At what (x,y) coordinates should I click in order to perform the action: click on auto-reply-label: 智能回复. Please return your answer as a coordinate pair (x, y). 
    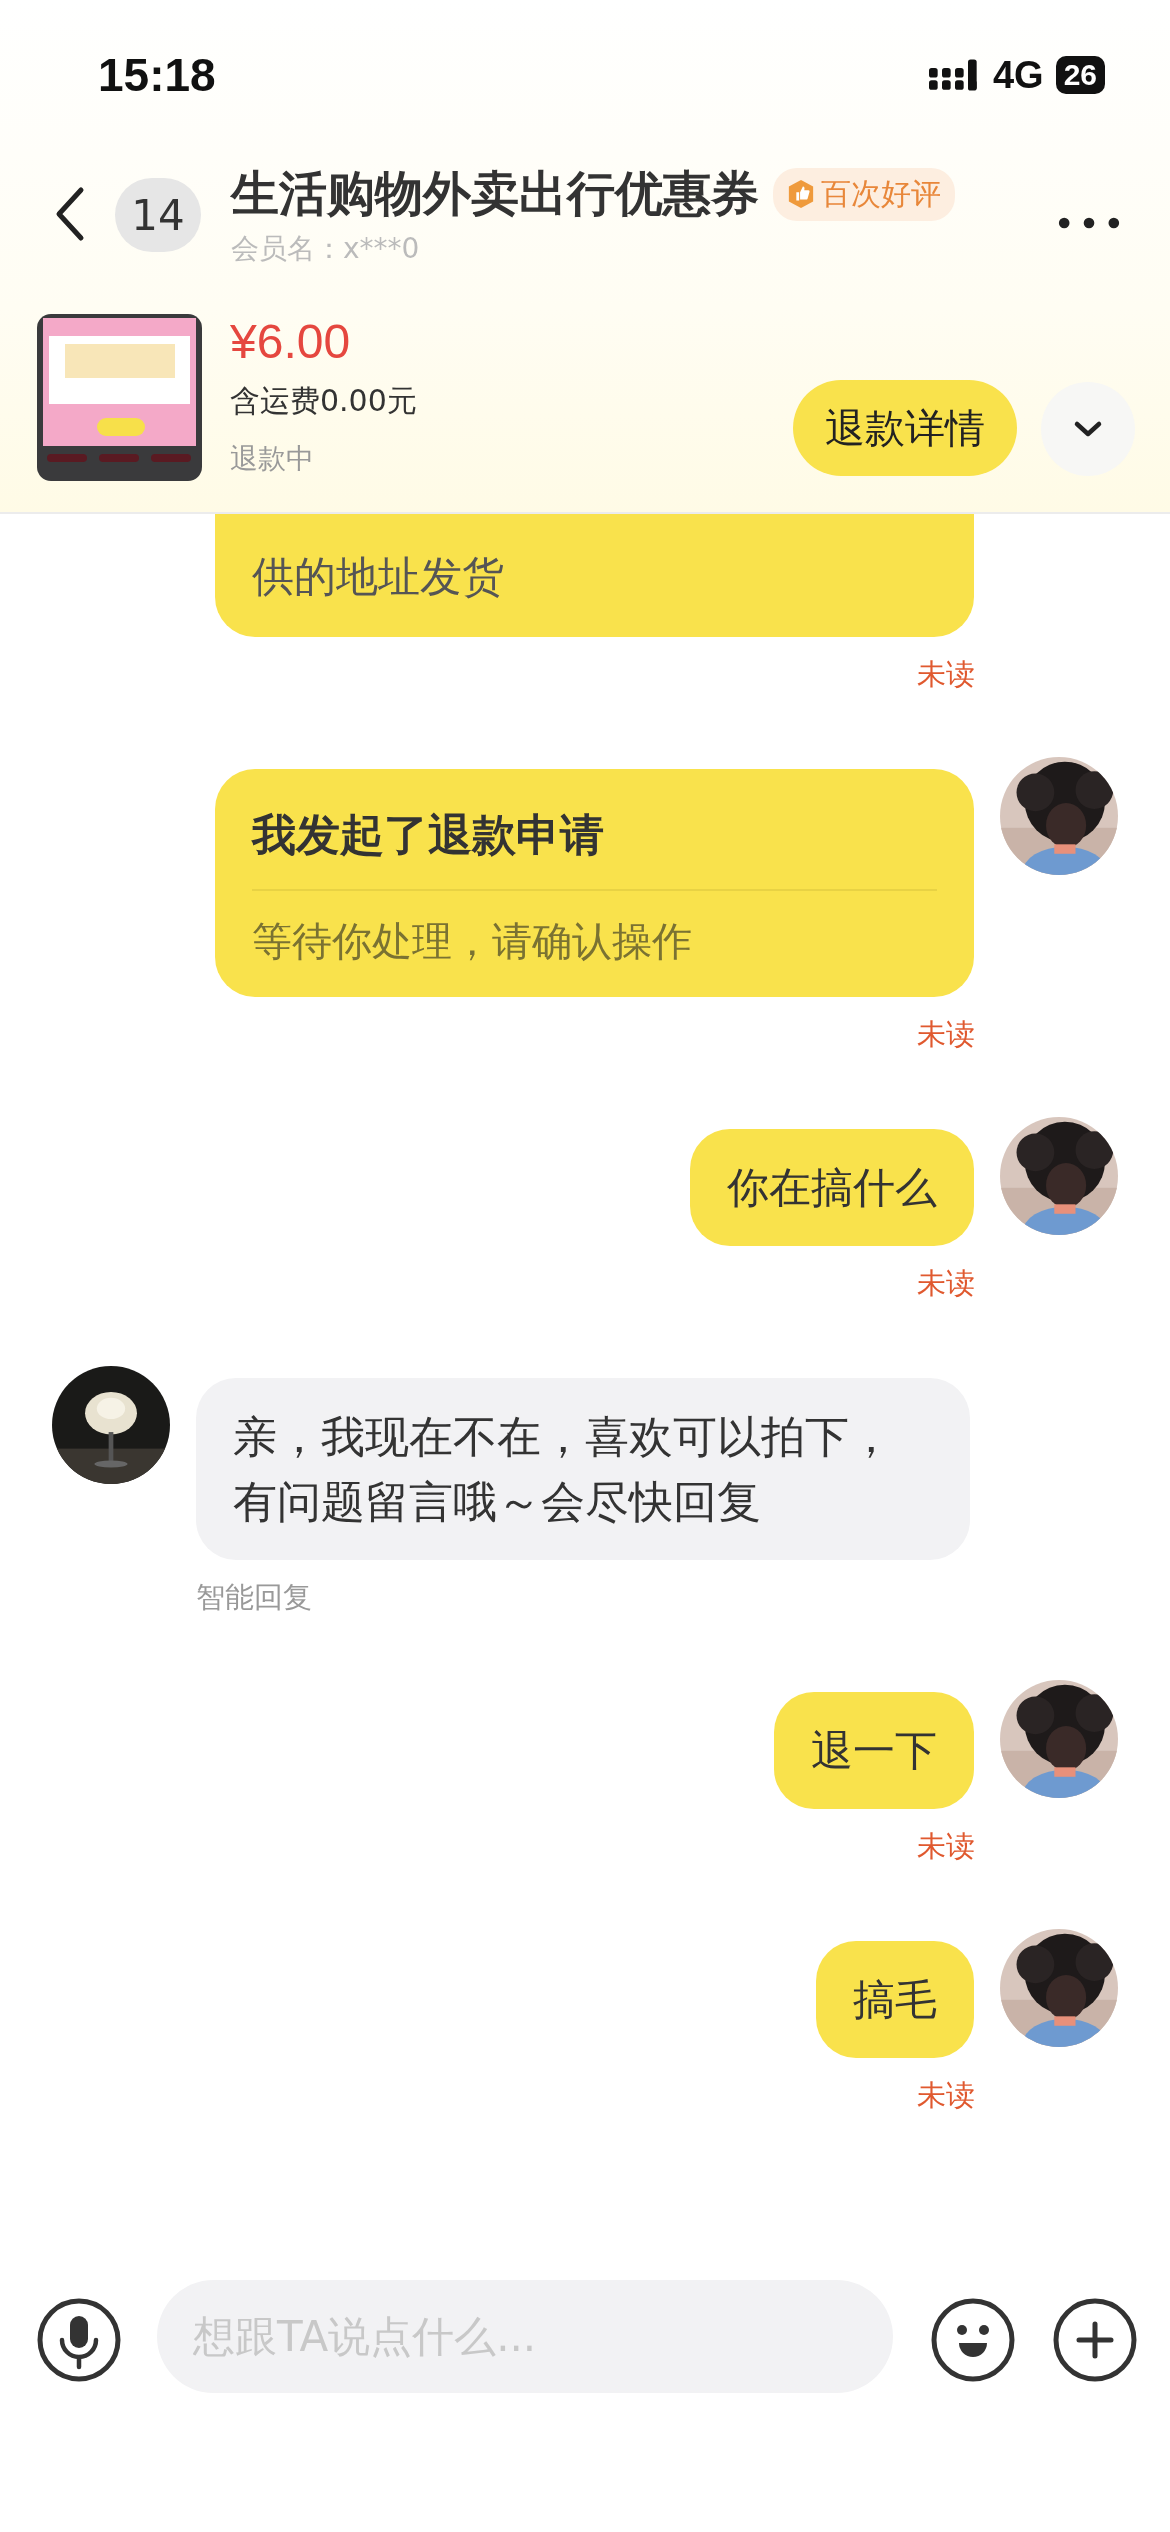
    Looking at the image, I should click on (254, 1597).